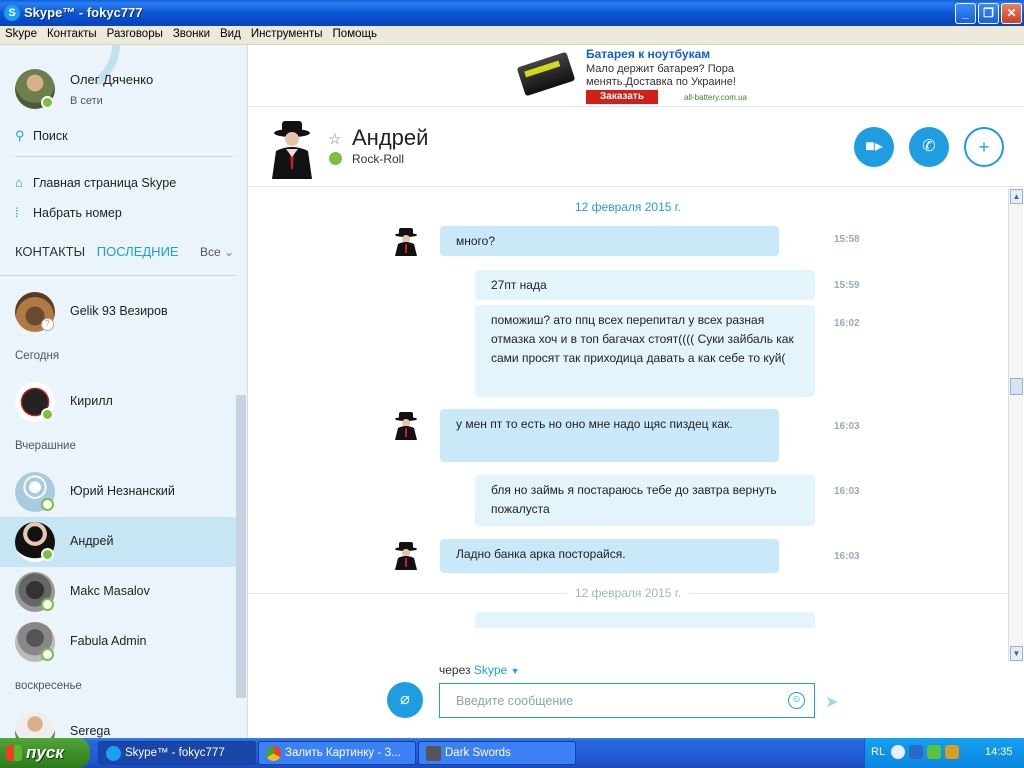 This screenshot has height=768, width=1024. Describe the element at coordinates (916, 752) in the screenshot. I see `network-icon` at that location.